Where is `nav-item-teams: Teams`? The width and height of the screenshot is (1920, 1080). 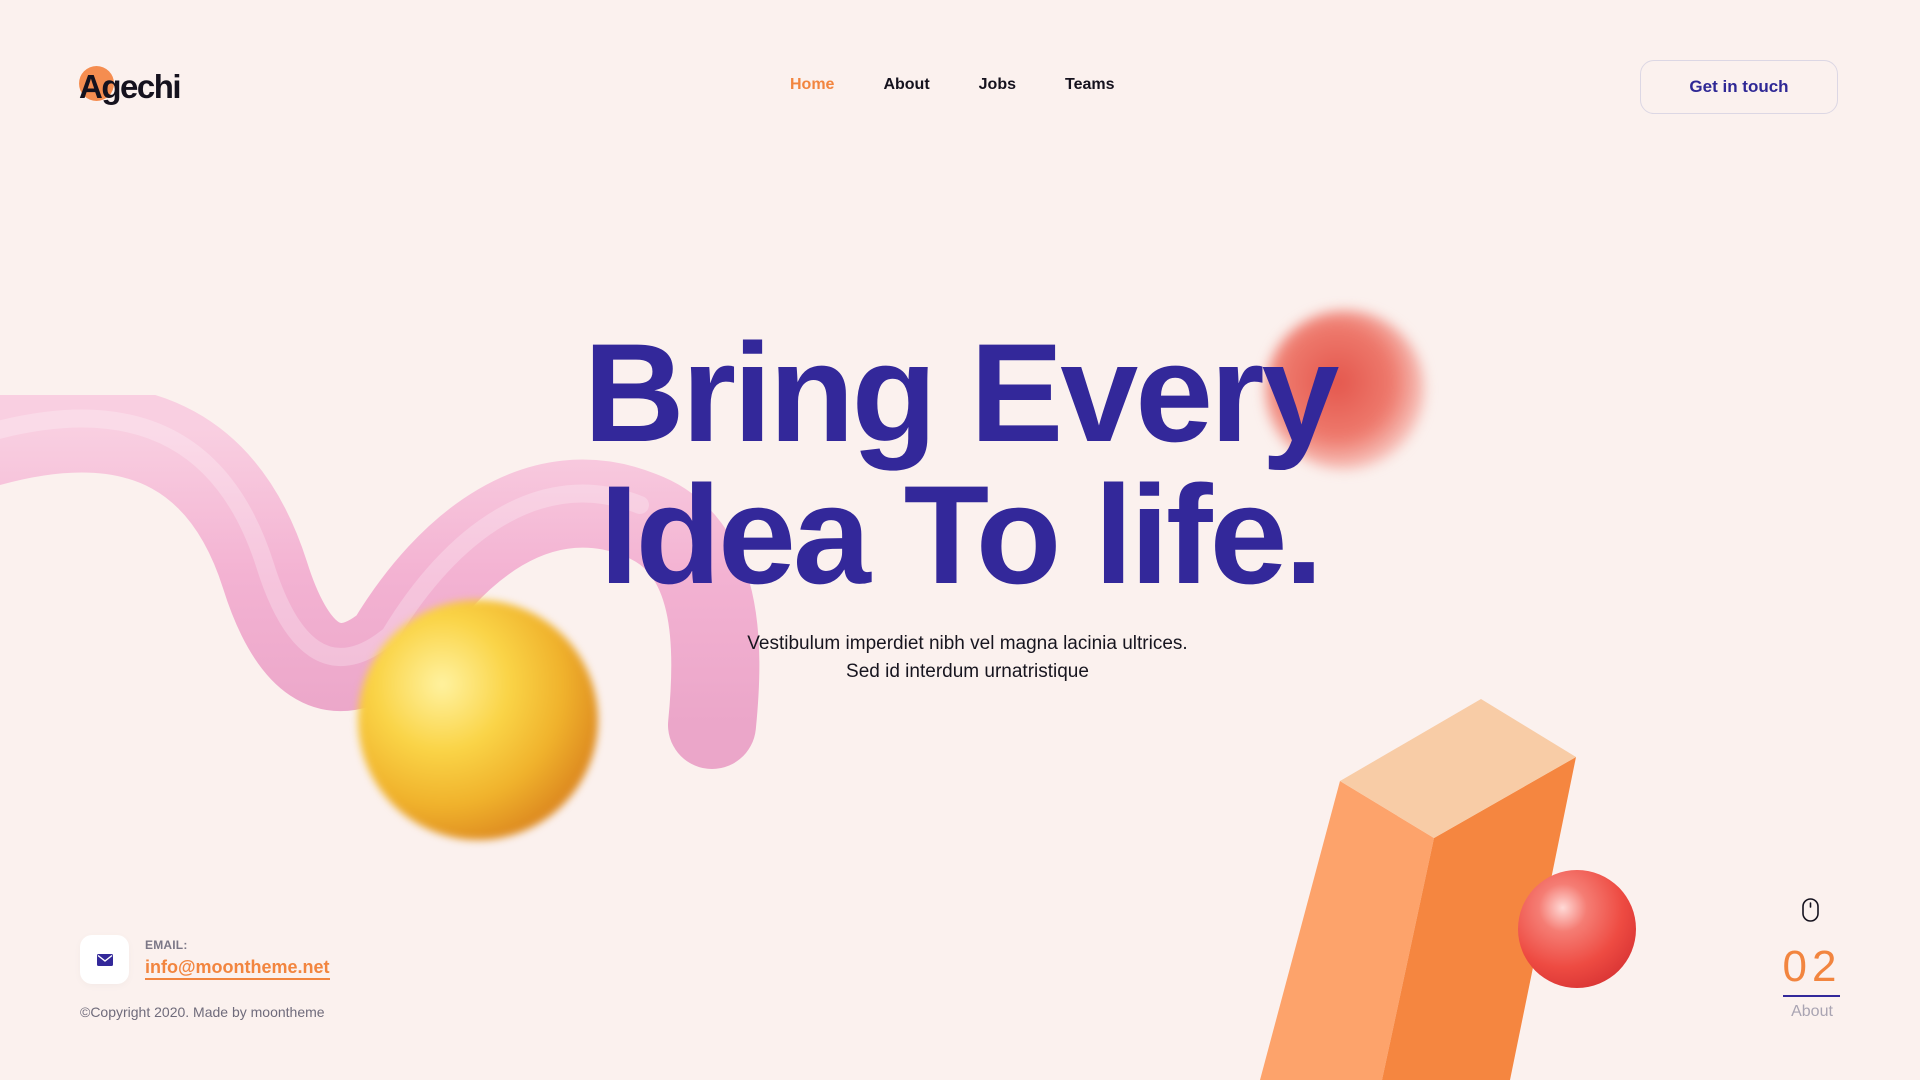
nav-item-teams: Teams is located at coordinates (1090, 85).